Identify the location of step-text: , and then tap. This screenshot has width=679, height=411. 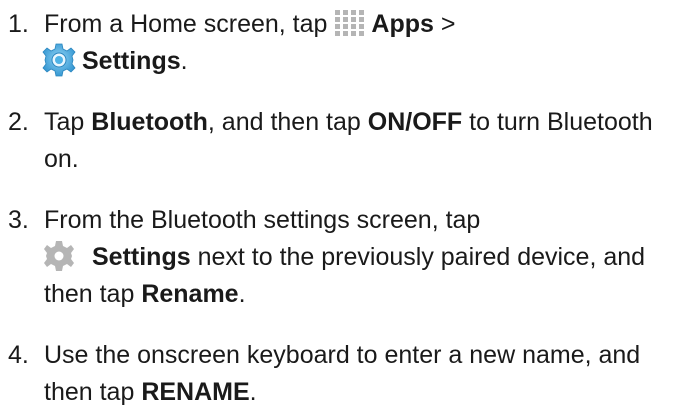
(287, 122).